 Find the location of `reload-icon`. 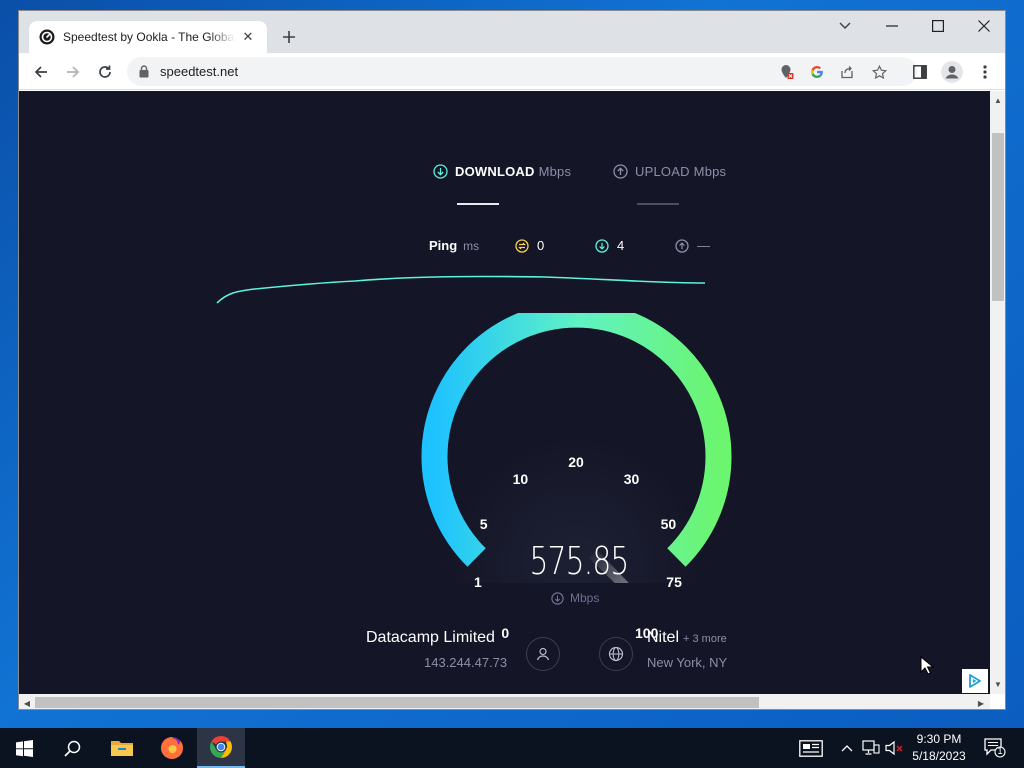

reload-icon is located at coordinates (105, 71).